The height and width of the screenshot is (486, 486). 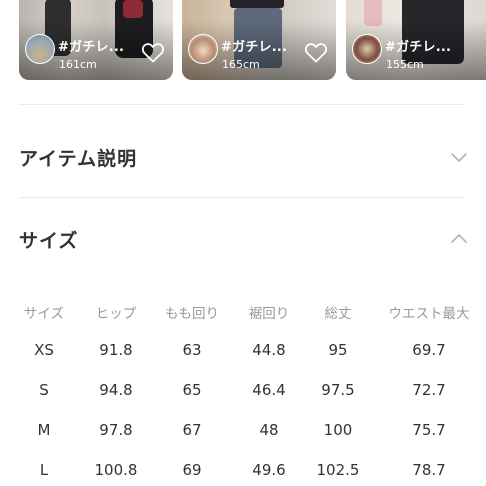 I want to click on table-cell: 100, so click(x=338, y=430).